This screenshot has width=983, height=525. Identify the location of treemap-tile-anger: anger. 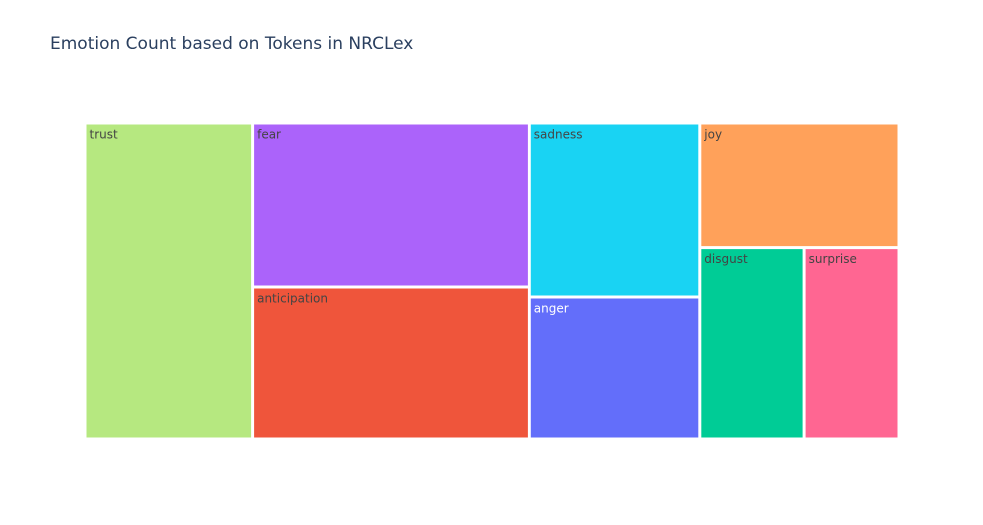
(614, 368).